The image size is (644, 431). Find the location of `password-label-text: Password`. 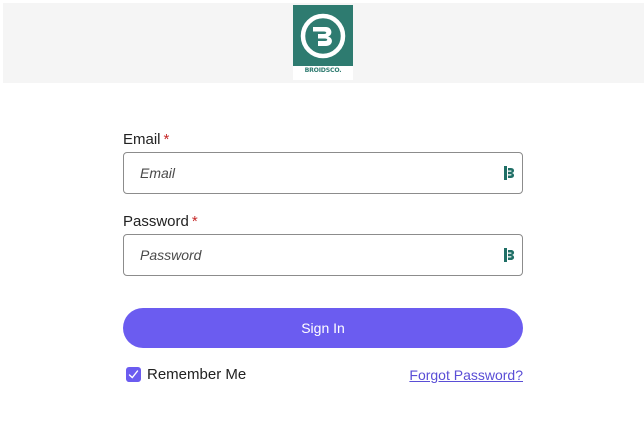

password-label-text: Password is located at coordinates (156, 221).